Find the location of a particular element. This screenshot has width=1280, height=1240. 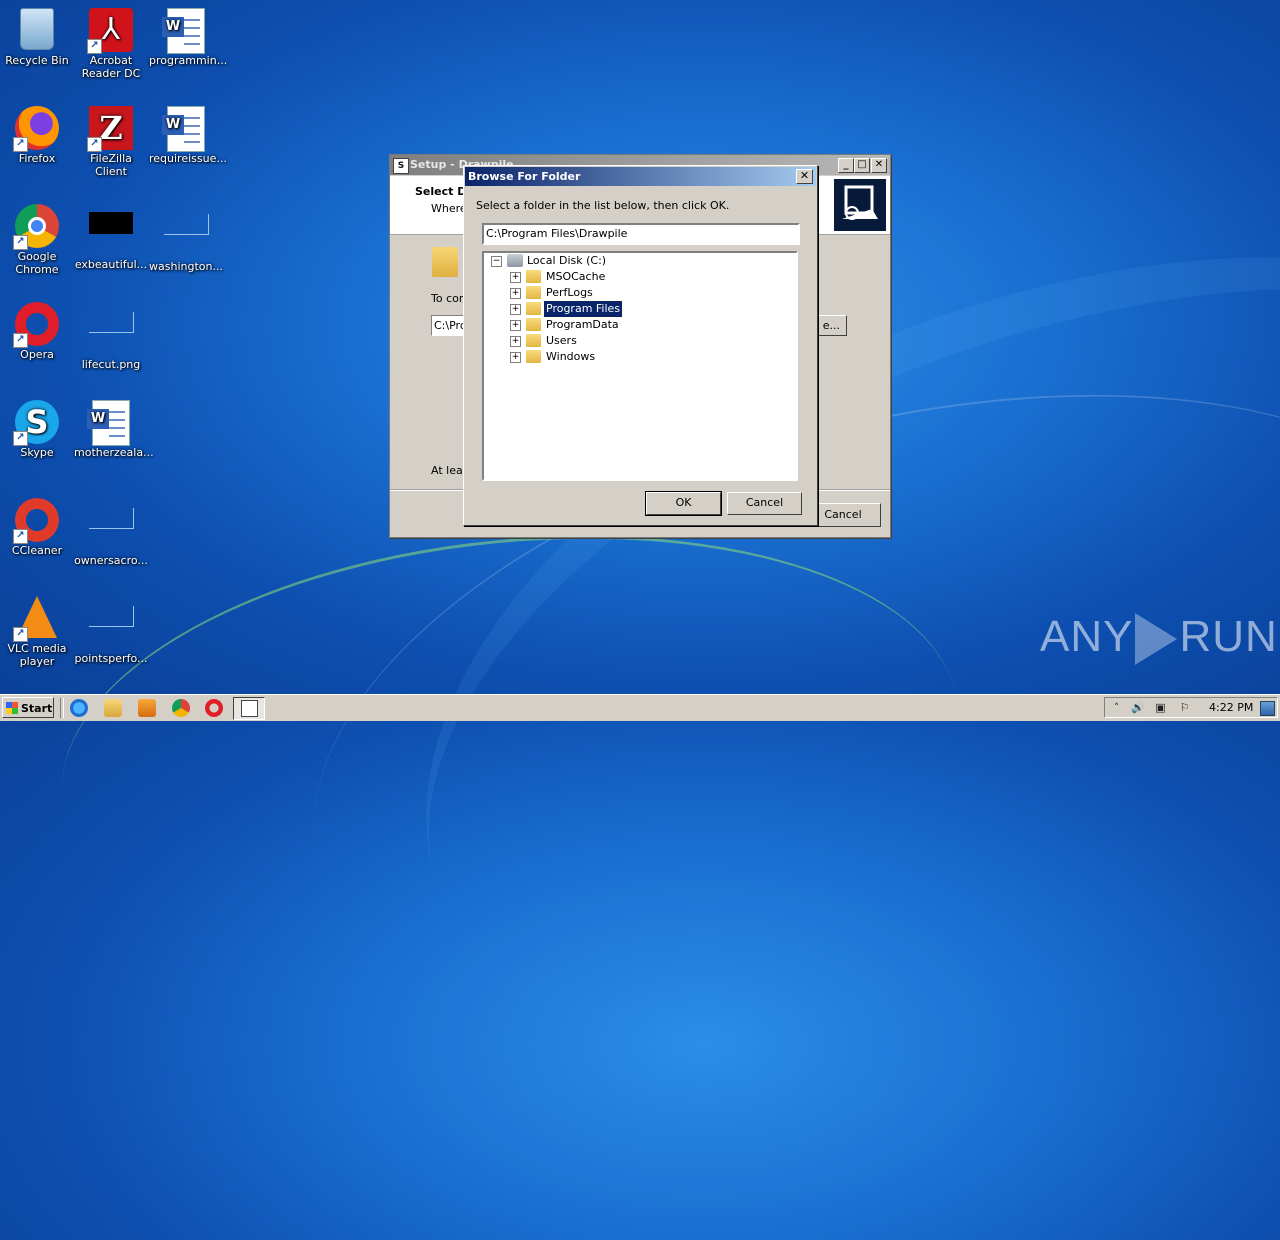

minimize-button: _ is located at coordinates (846, 165).